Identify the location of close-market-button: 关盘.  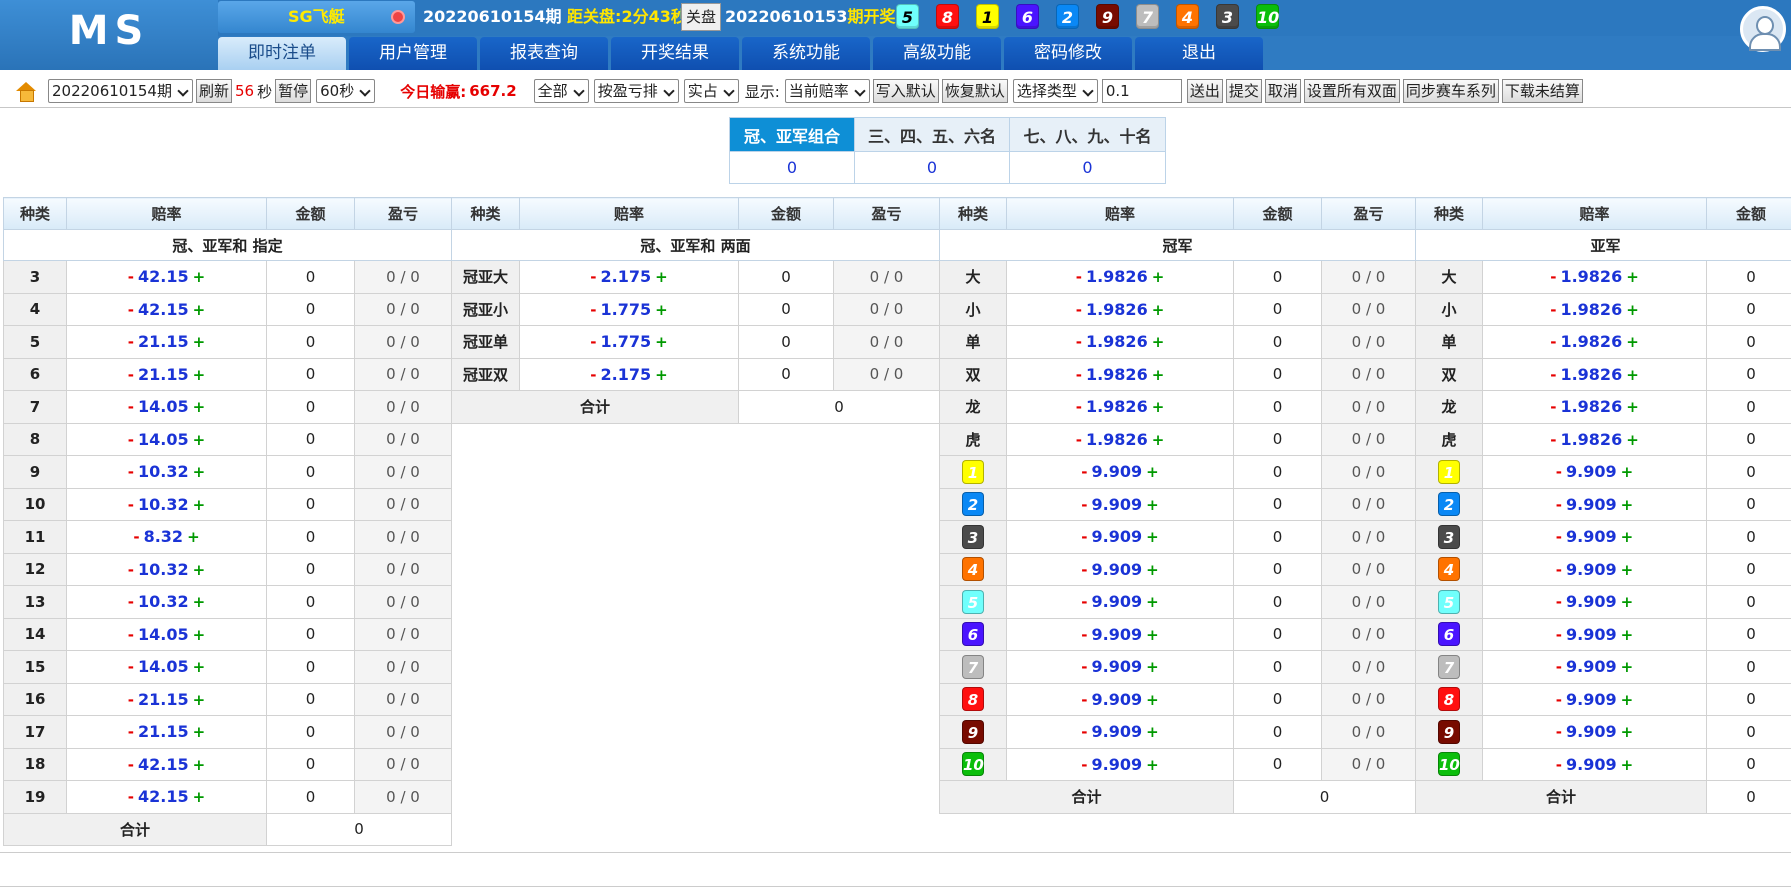
(701, 17).